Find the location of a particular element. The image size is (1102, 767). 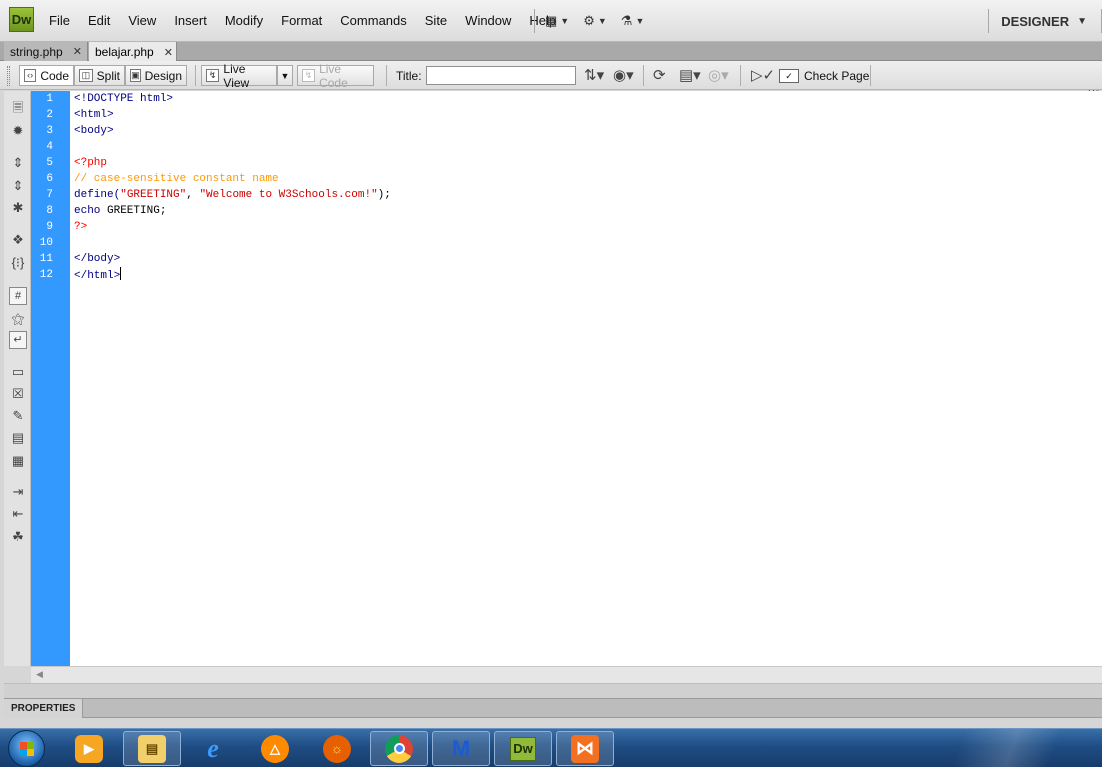

file-management-icon: ⇅▾ is located at coordinates (594, 76).